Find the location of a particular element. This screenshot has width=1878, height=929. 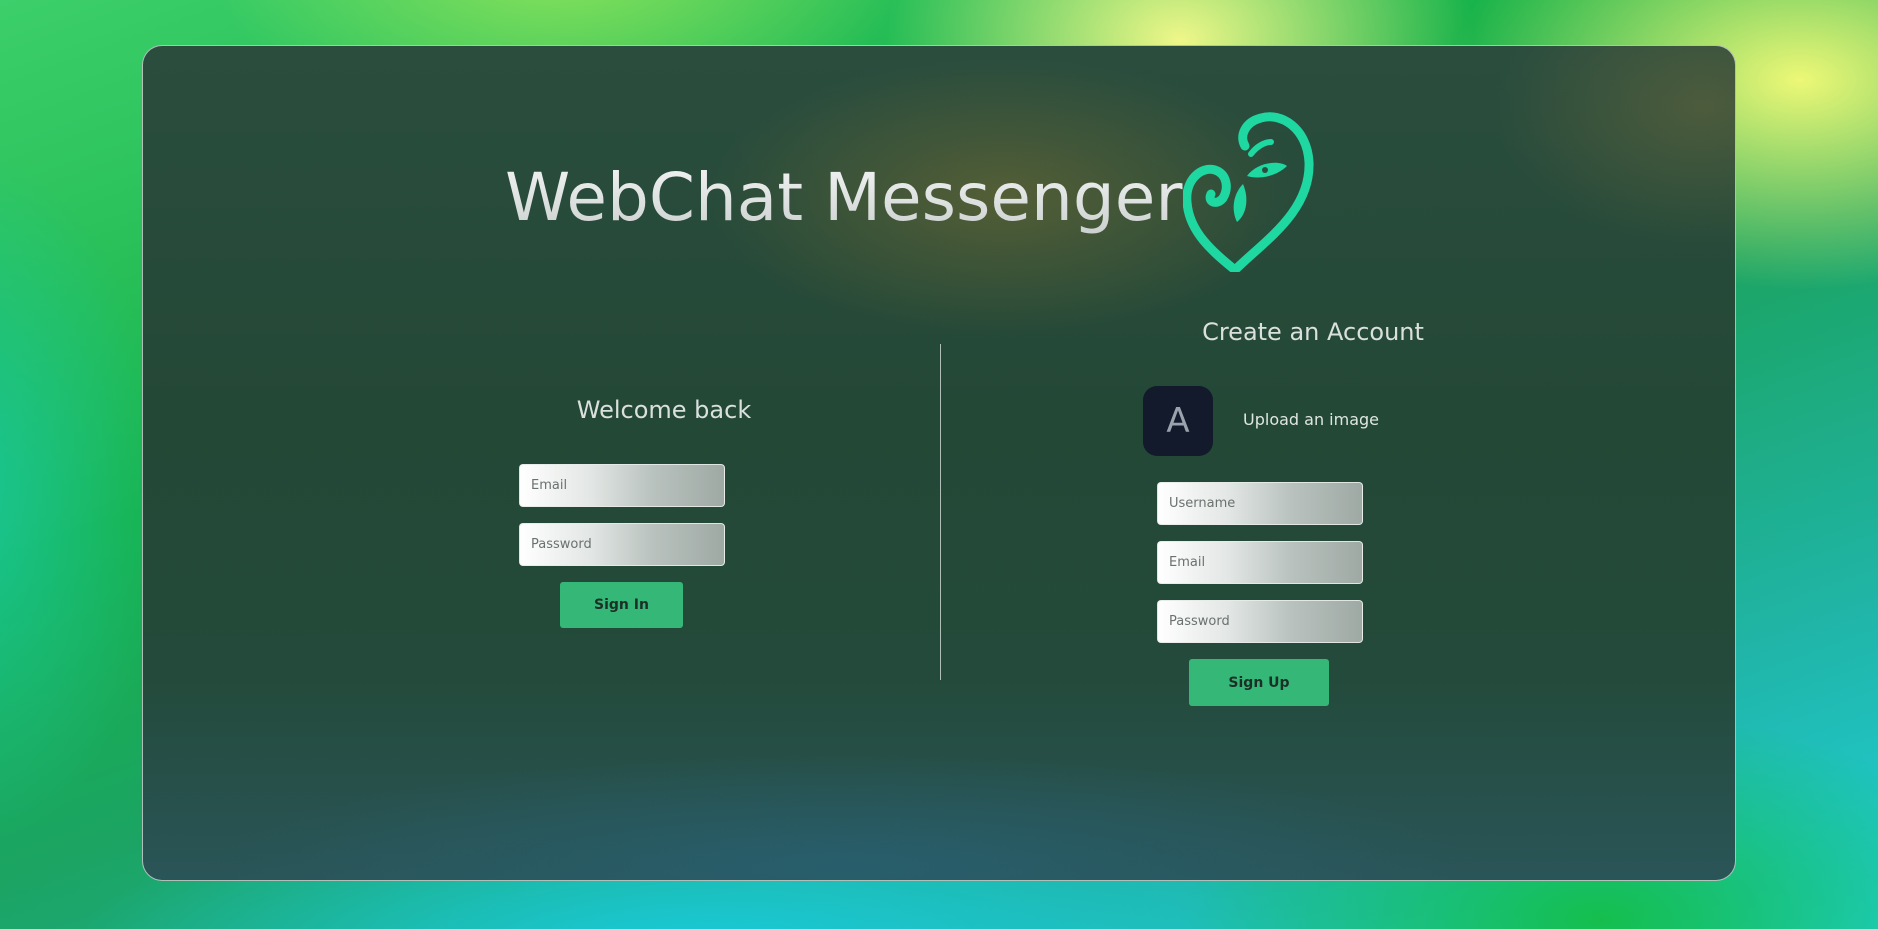

sign-up-button: Sign Up is located at coordinates (1259, 682).